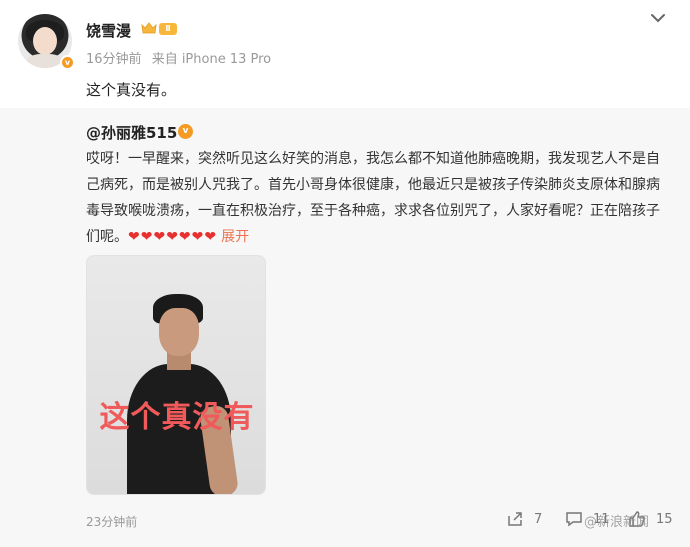 The width and height of the screenshot is (690, 547). Describe the element at coordinates (111, 521) in the screenshot. I see `original-time: 23分钟前` at that location.